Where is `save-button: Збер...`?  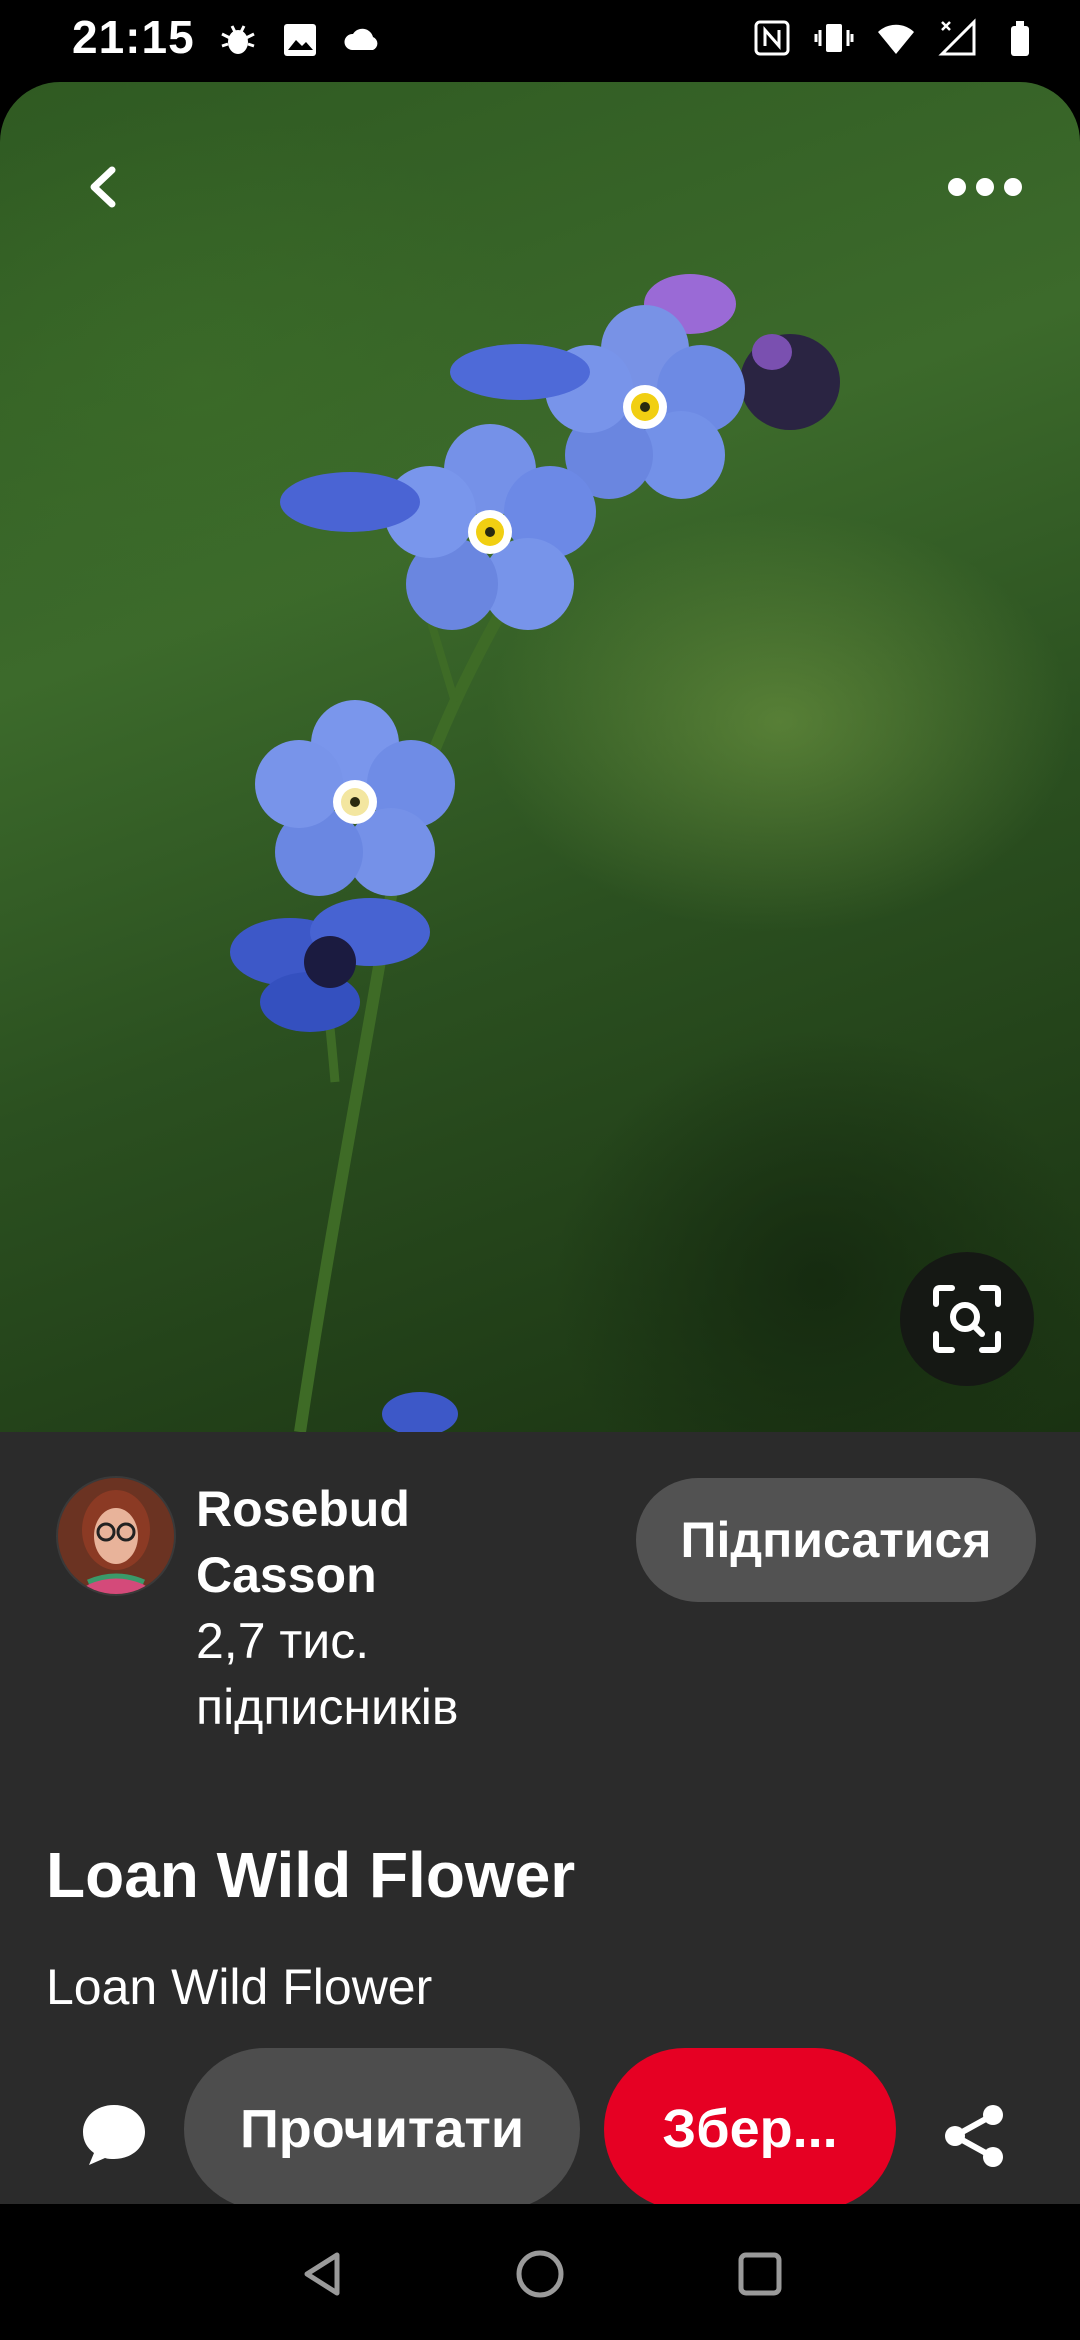
save-button: Збер... is located at coordinates (750, 2129).